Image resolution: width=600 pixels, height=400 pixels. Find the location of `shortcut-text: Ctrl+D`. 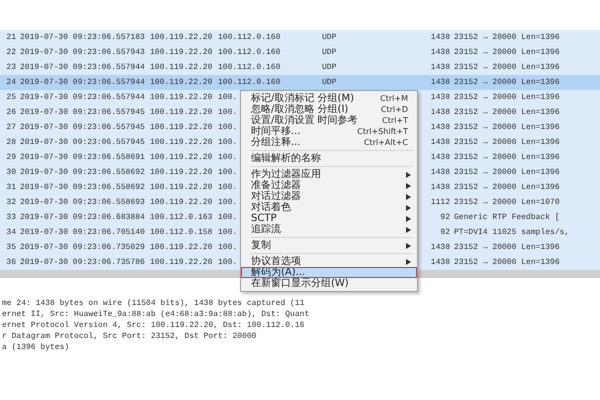

shortcut-text: Ctrl+D is located at coordinates (394, 109).